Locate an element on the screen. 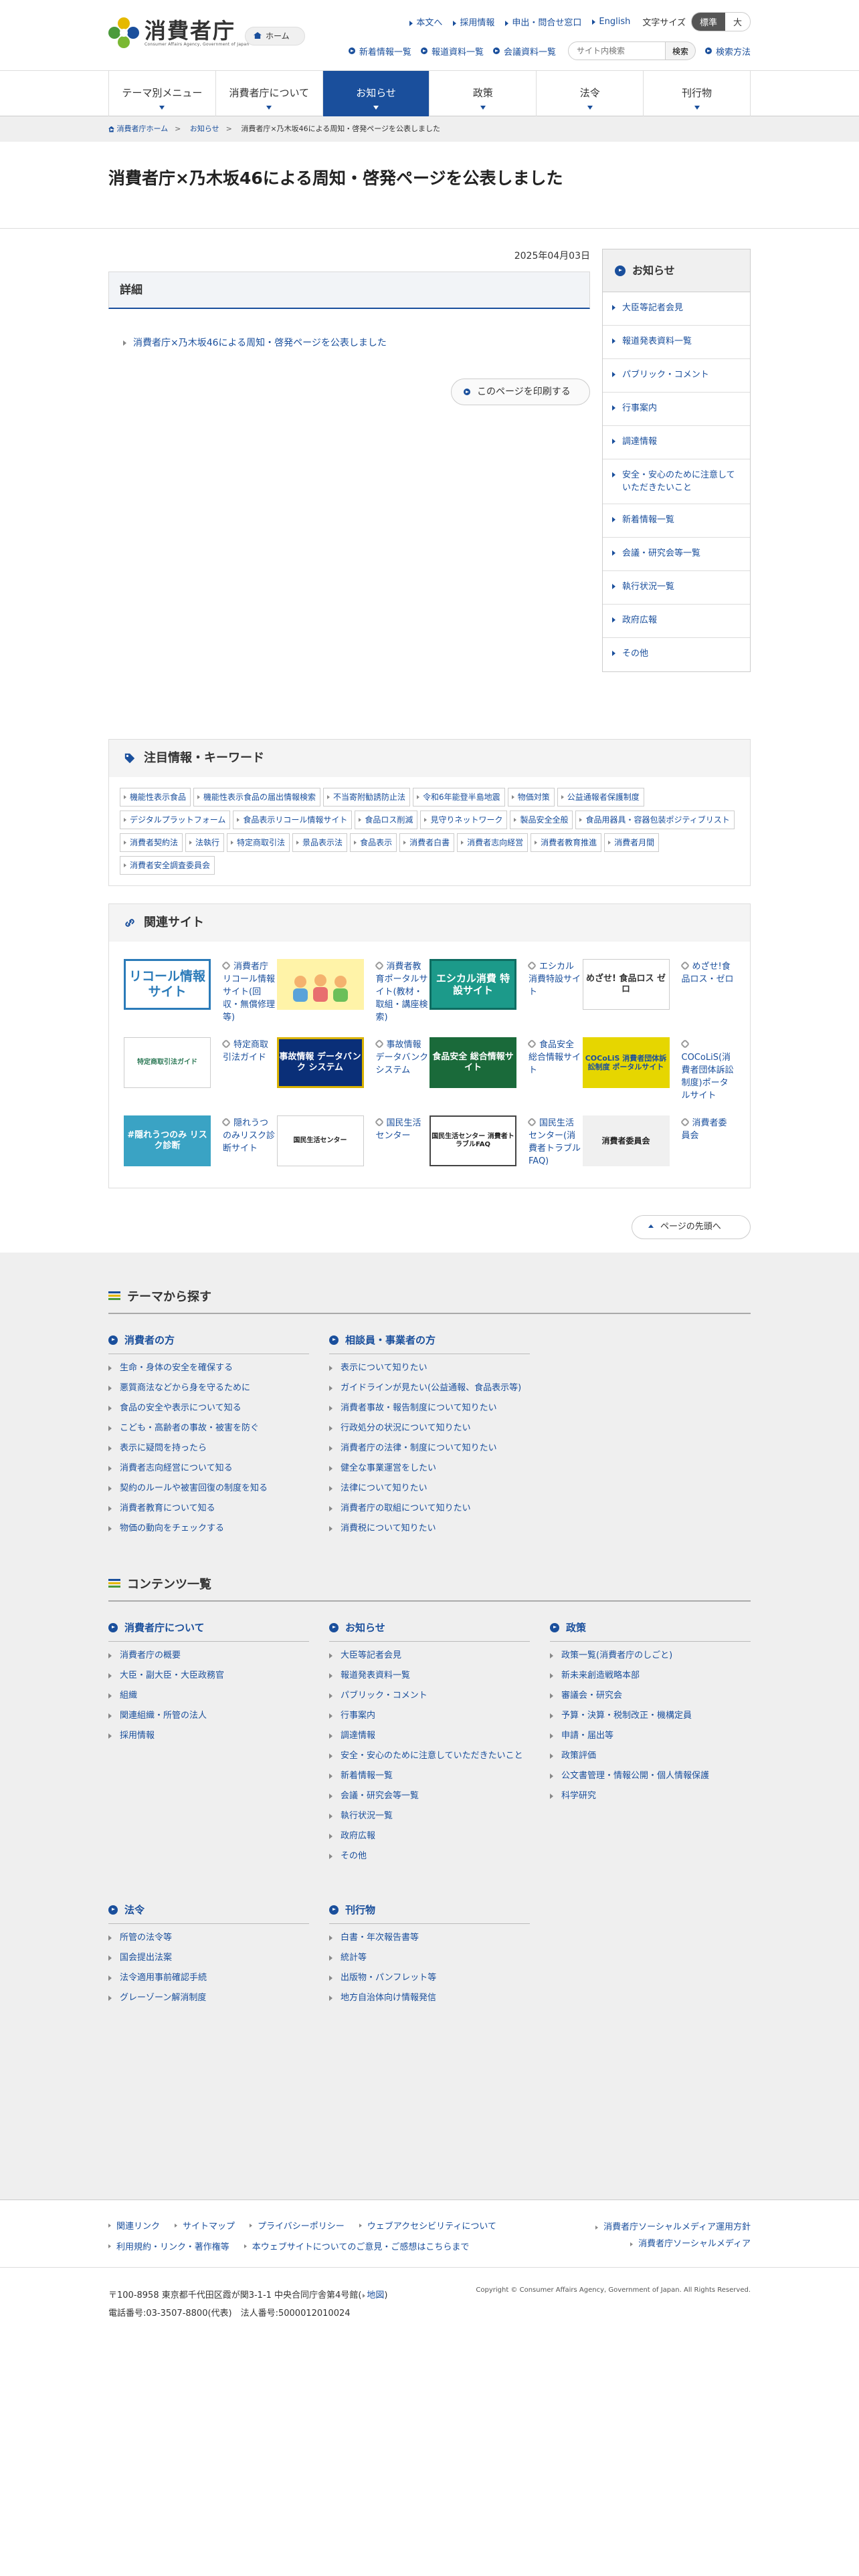 This screenshot has height=2576, width=859. recruit-link: 採用情報 is located at coordinates (473, 21).